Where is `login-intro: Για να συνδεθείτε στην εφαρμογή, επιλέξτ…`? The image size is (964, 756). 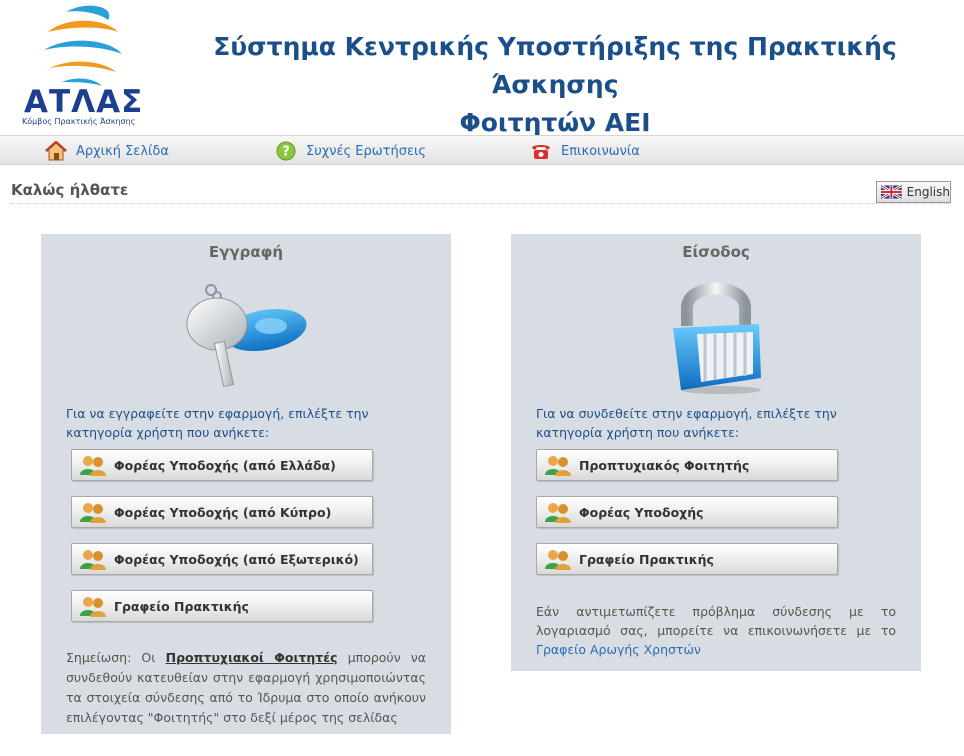 login-intro: Για να συνδεθείτε στην εφαρμογή, επιλέξτ… is located at coordinates (686, 423).